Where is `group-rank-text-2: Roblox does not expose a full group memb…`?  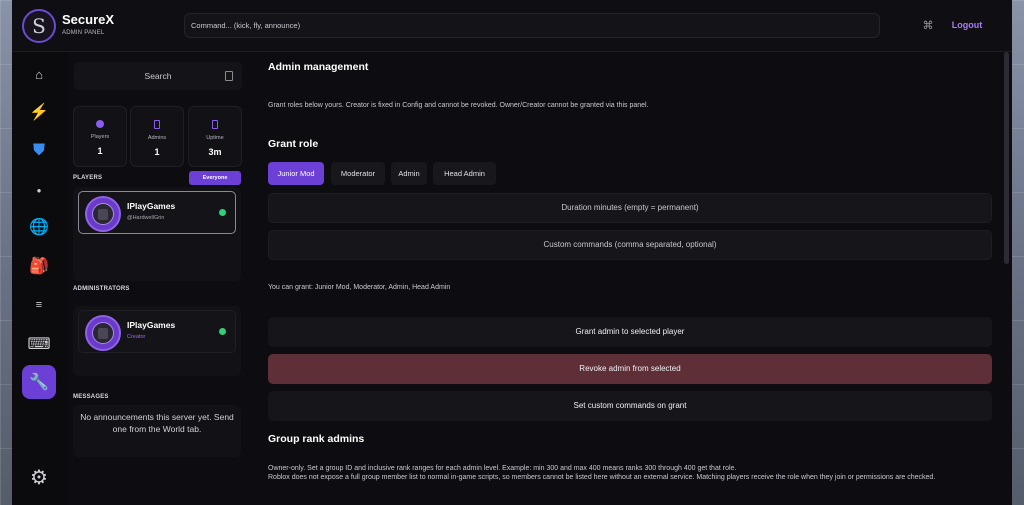 group-rank-text-2: Roblox does not expose a full group memb… is located at coordinates (602, 477).